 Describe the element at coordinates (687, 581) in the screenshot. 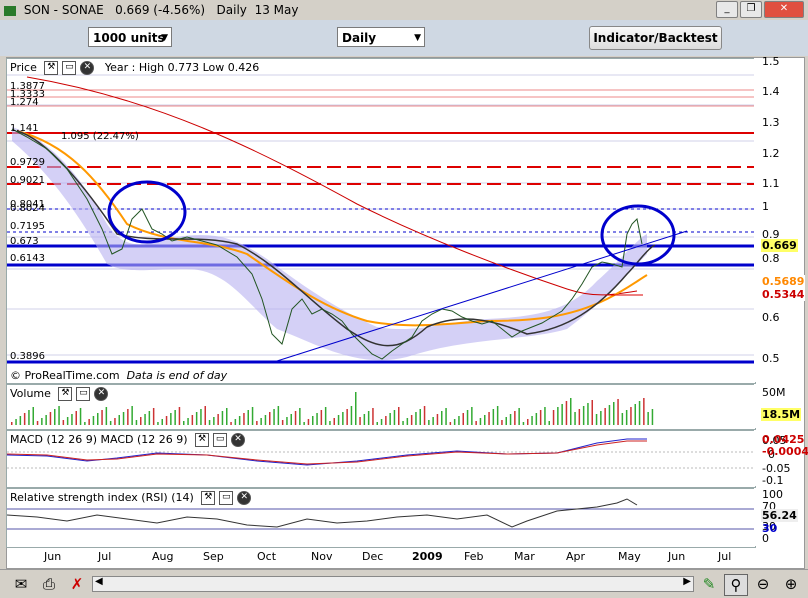

I see `scroll-right-icon: ▶` at that location.